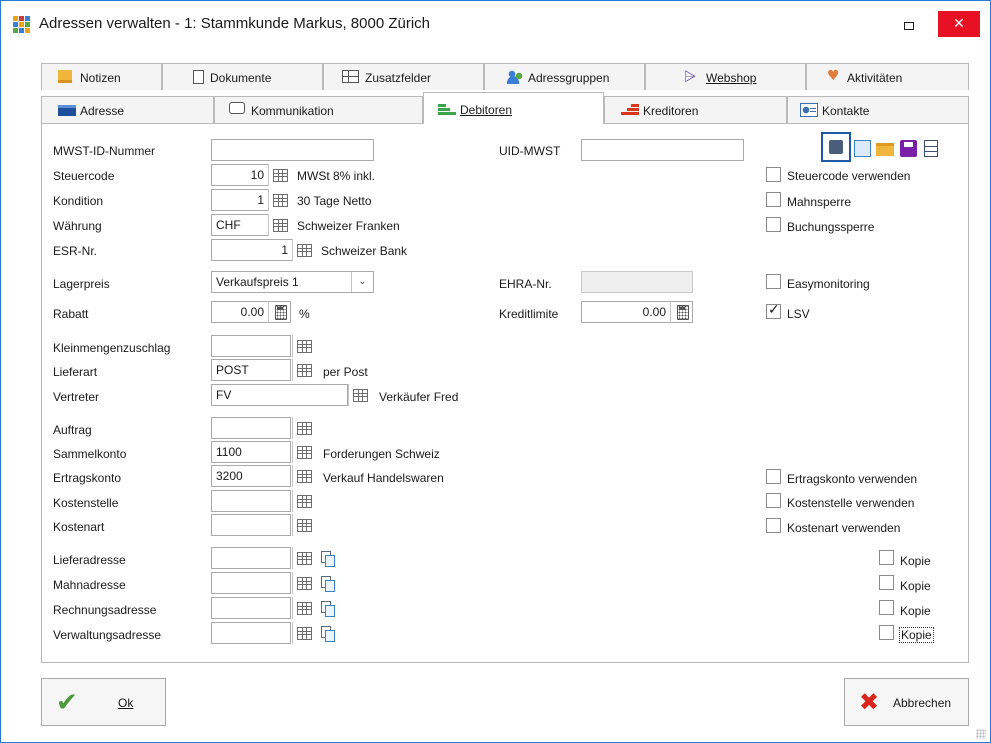  What do you see at coordinates (242, 76) in the screenshot?
I see `tab-dokumente: Dokumente` at bounding box center [242, 76].